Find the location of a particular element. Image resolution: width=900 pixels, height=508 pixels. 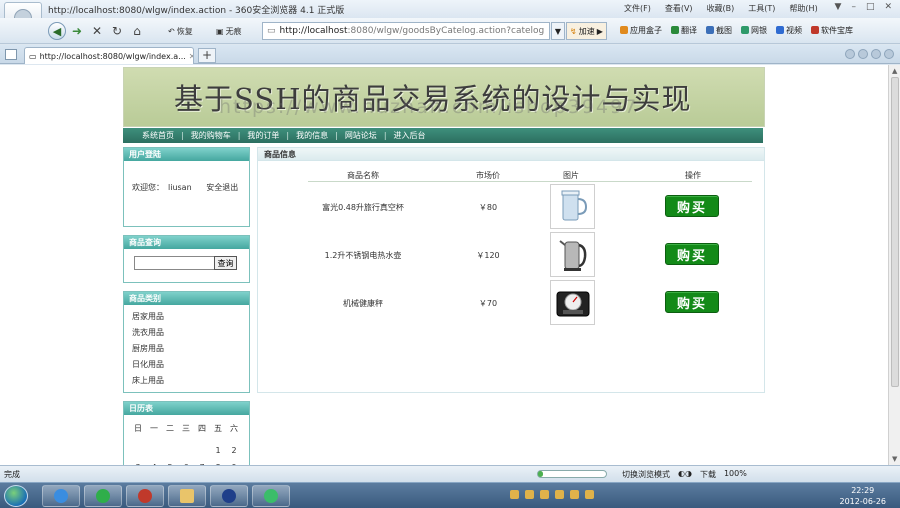

calendar-weekdays: 日 一 二 三 四 五 六 is located at coordinates (186, 424).